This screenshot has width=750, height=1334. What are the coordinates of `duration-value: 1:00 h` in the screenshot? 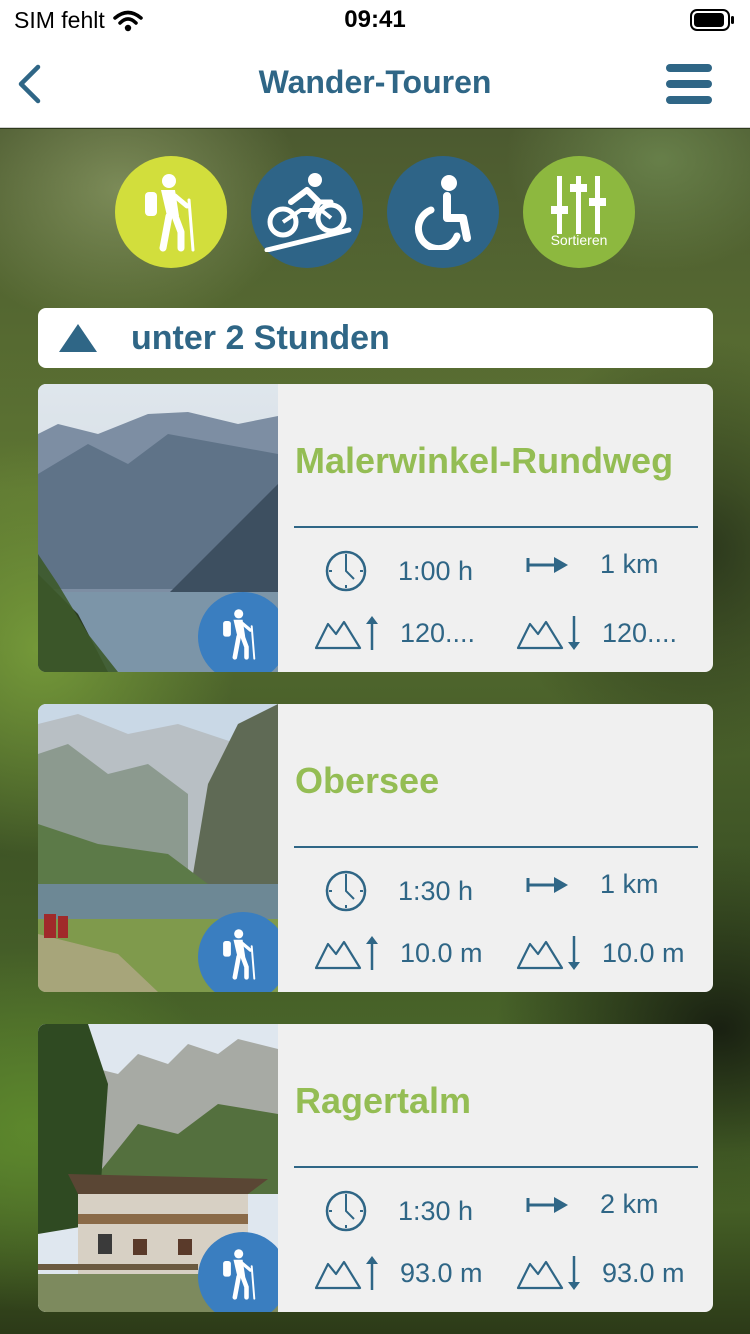 It's located at (436, 570).